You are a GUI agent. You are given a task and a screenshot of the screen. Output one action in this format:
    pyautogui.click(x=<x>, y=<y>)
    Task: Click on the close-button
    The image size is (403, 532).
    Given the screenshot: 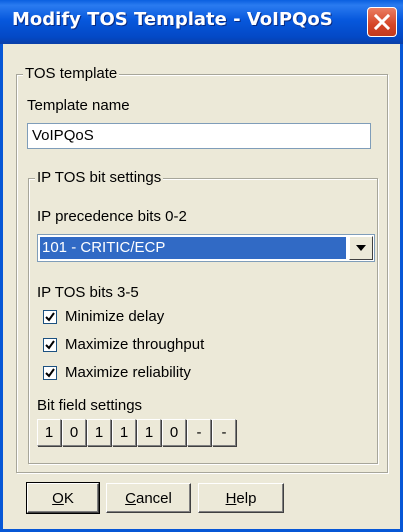 What is the action you would take?
    pyautogui.click(x=382, y=22)
    